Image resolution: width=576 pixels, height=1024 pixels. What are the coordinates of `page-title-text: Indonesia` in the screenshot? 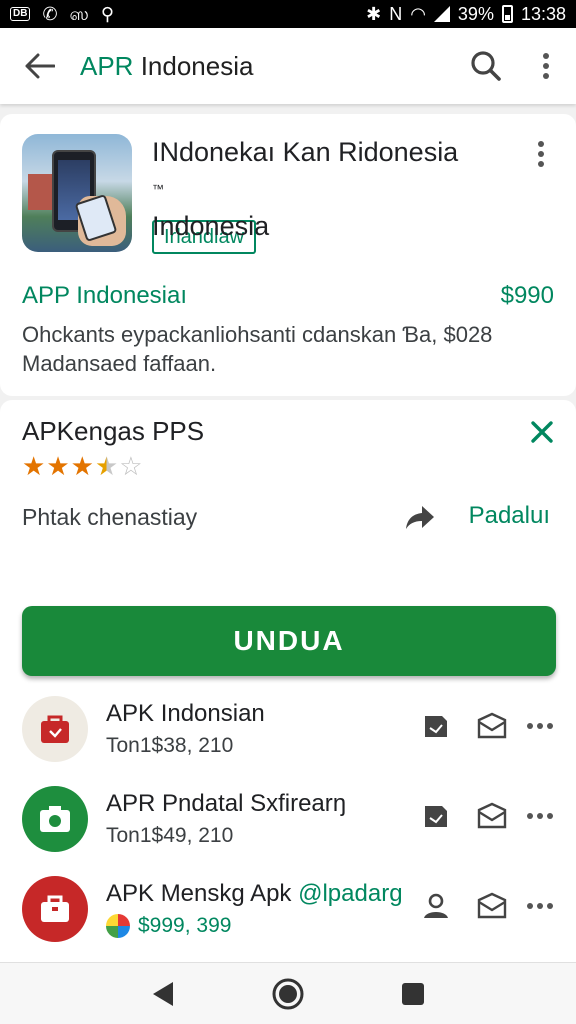 It's located at (197, 65).